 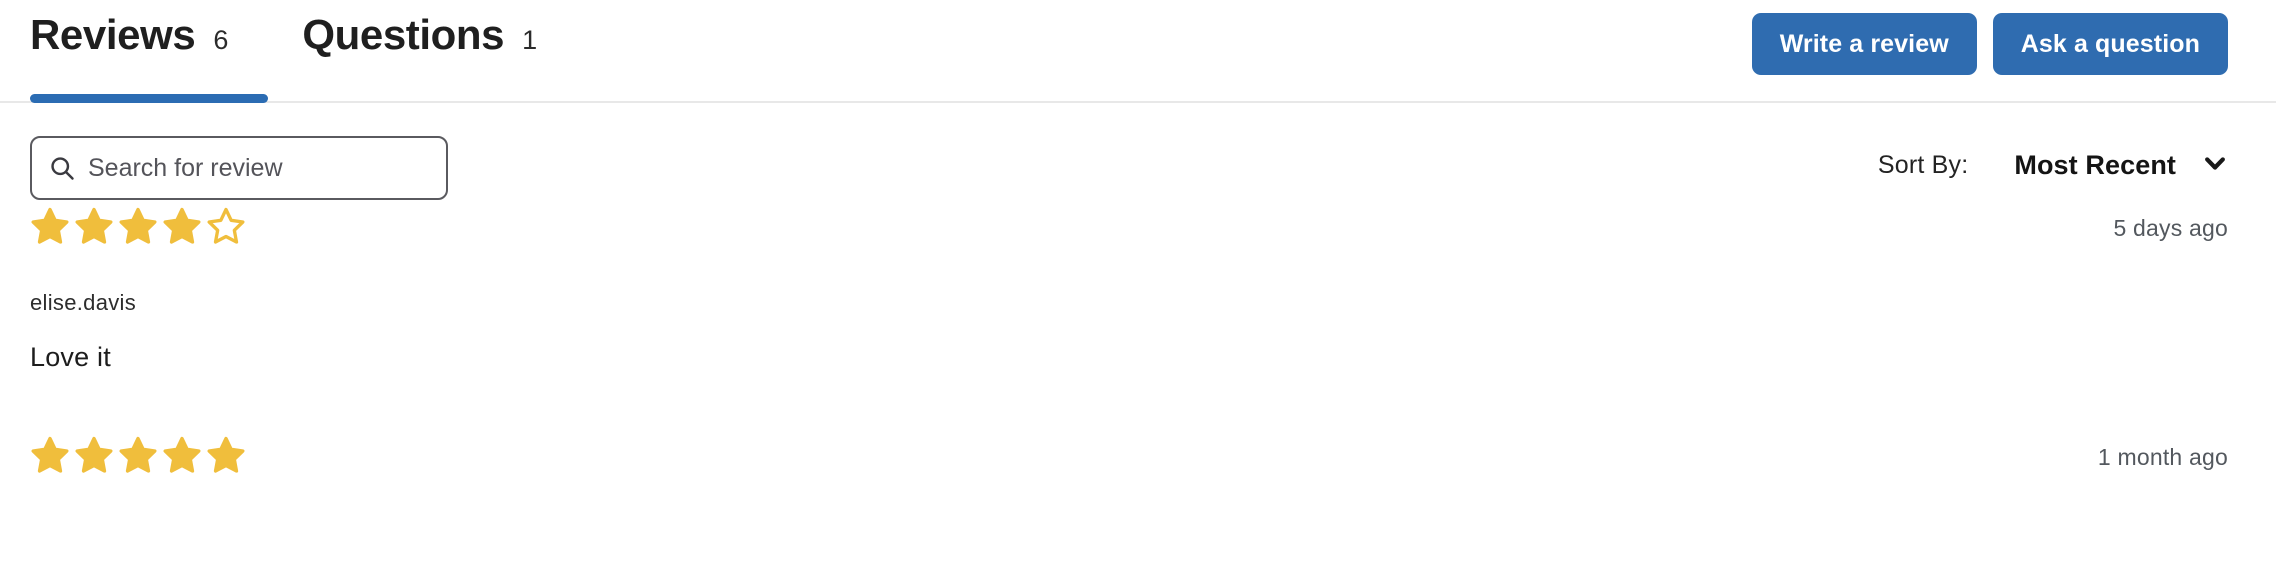 I want to click on review-timestamp: 5 days ago, so click(x=2170, y=227).